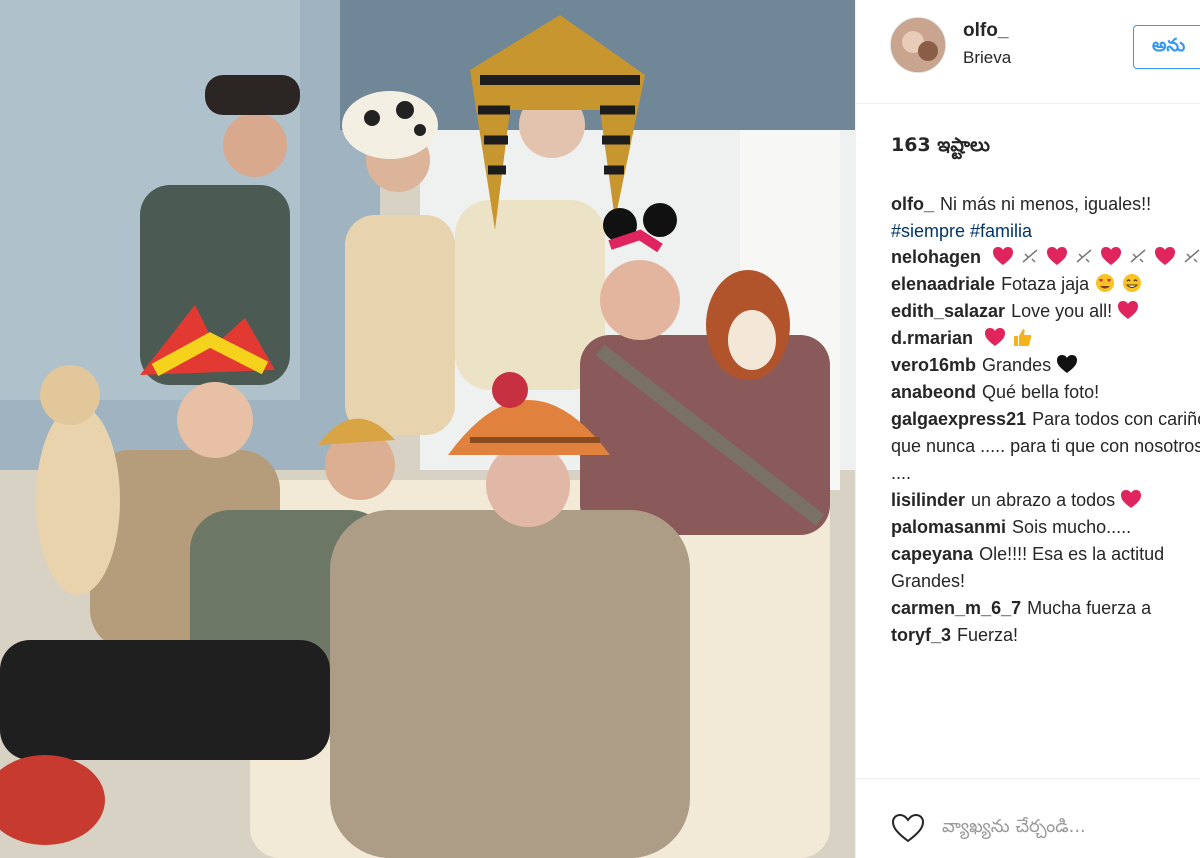 The image size is (1200, 858). What do you see at coordinates (1046, 204) in the screenshot?
I see `caption-text: Ni más ni menos, iguales!!` at bounding box center [1046, 204].